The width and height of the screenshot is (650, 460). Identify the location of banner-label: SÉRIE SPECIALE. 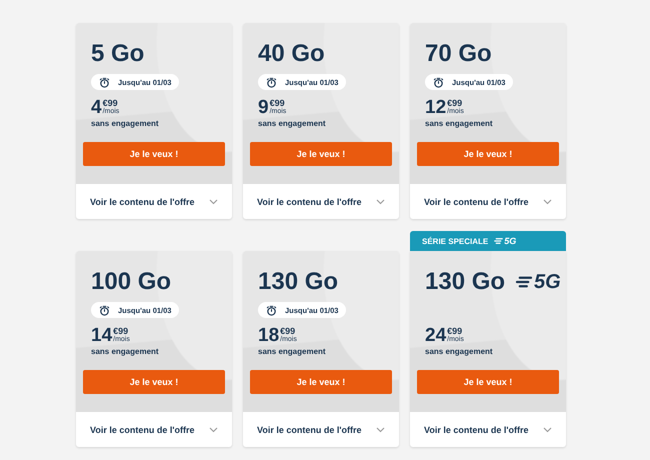
(455, 241).